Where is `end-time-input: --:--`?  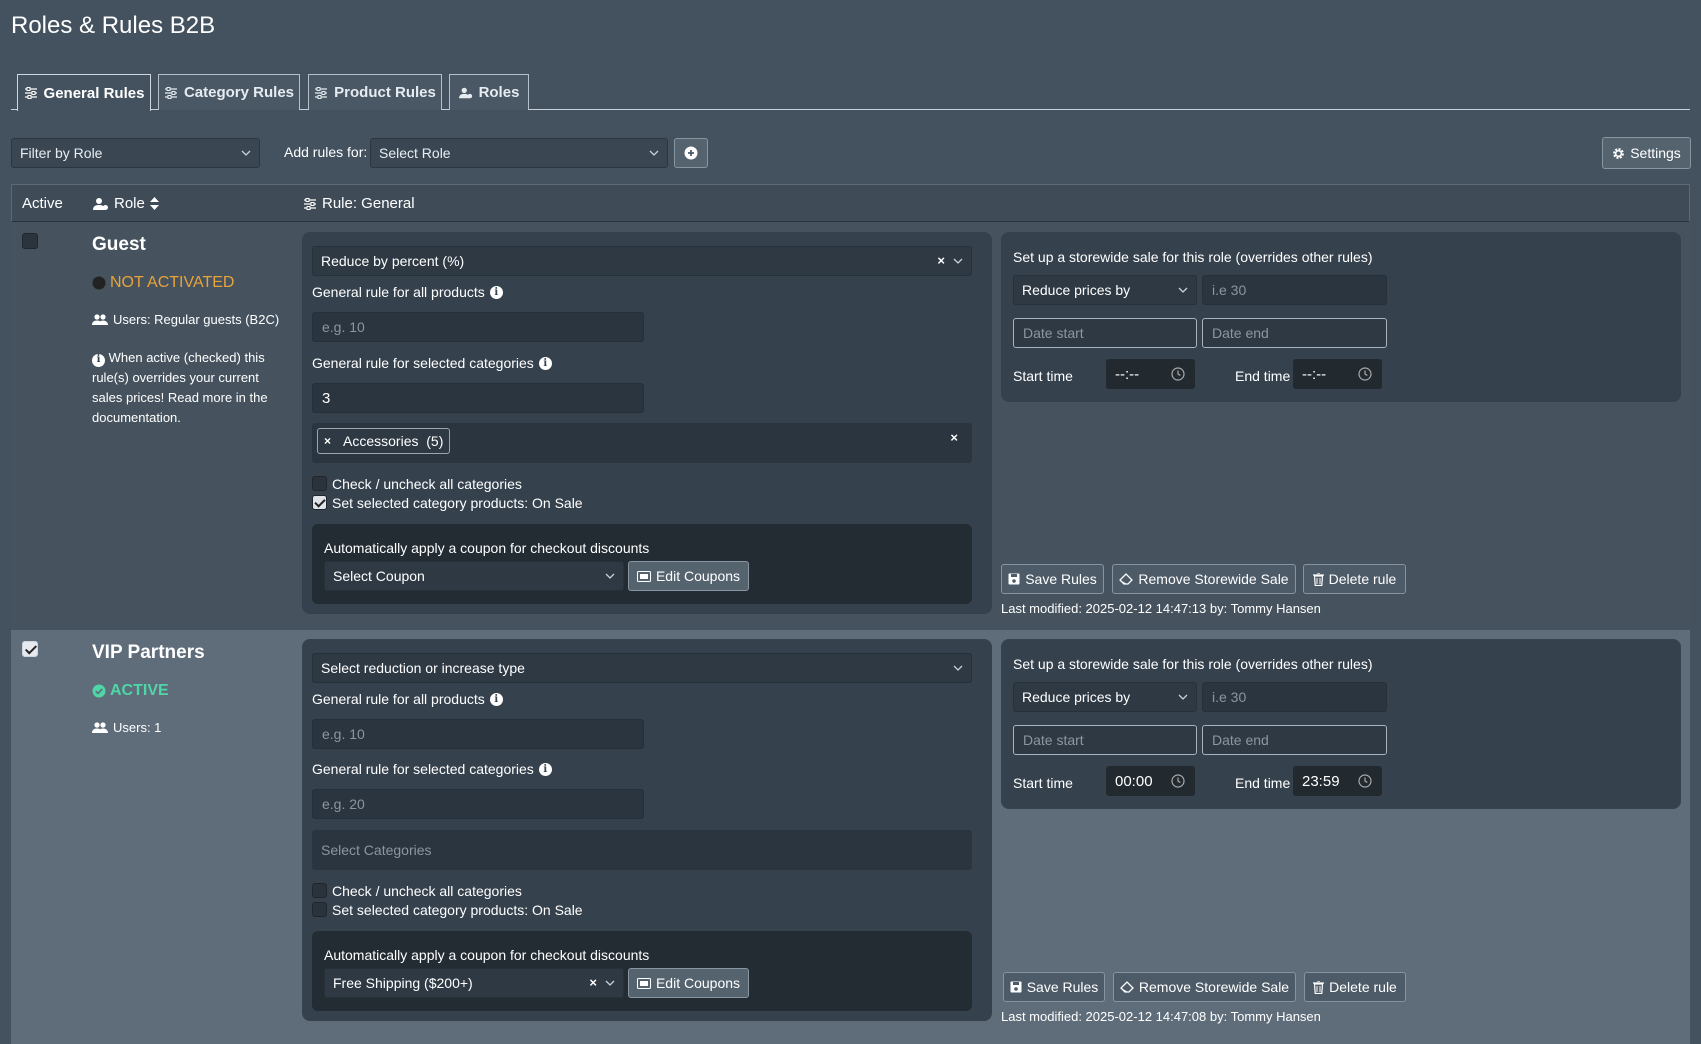
end-time-input: --:-- is located at coordinates (1337, 374).